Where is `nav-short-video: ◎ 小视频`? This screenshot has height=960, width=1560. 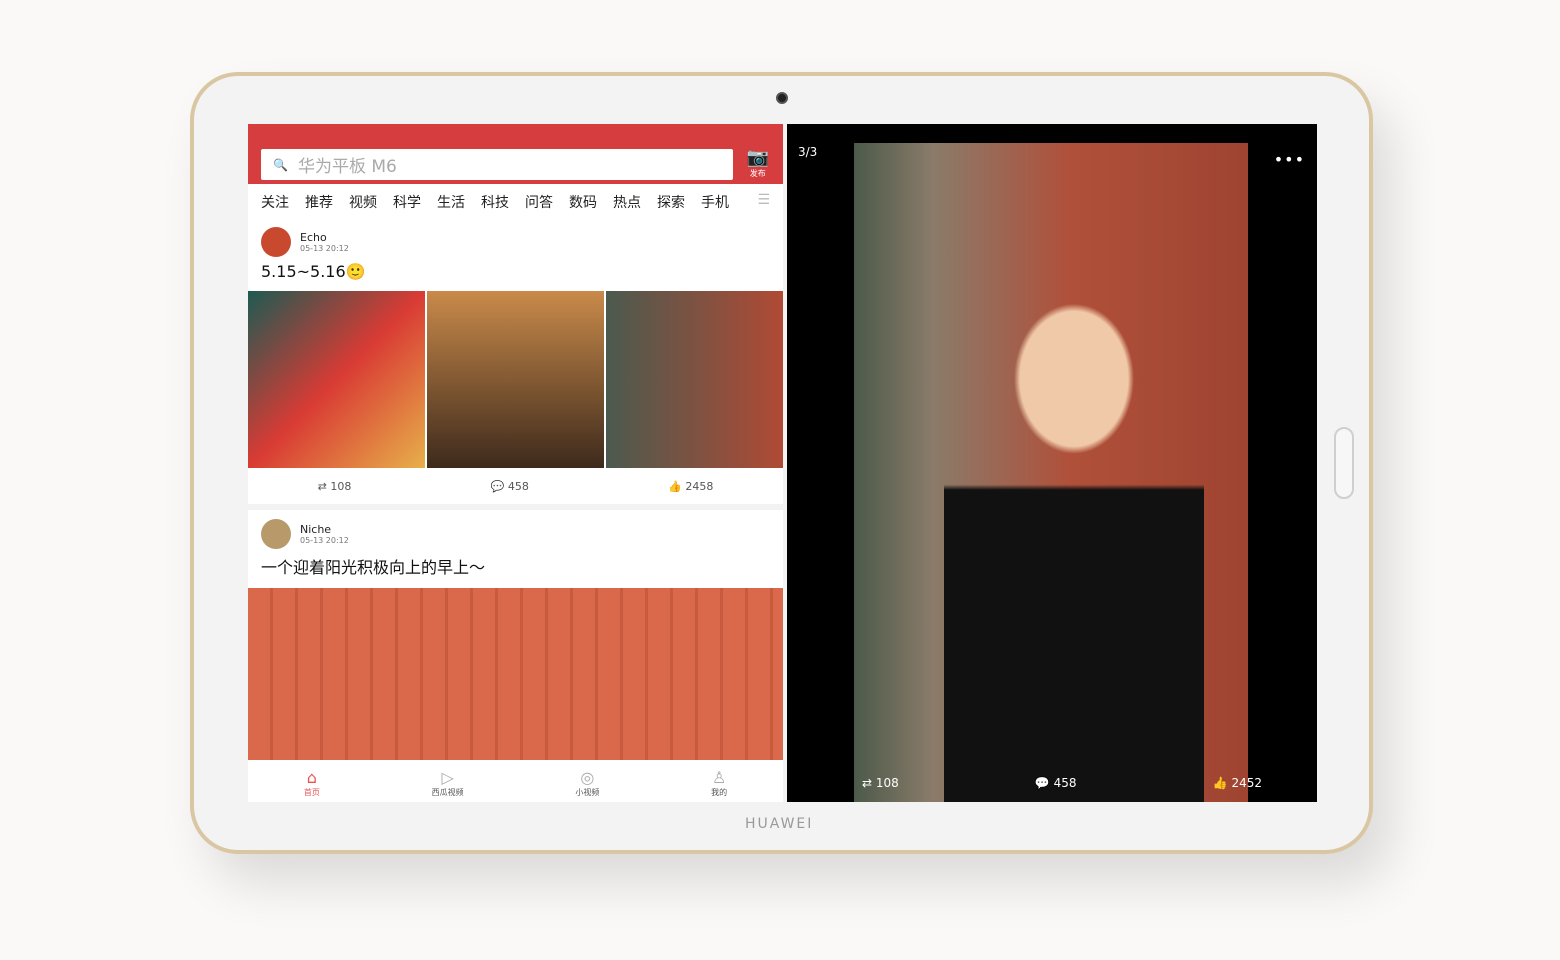 nav-short-video: ◎ 小视频 is located at coordinates (587, 783).